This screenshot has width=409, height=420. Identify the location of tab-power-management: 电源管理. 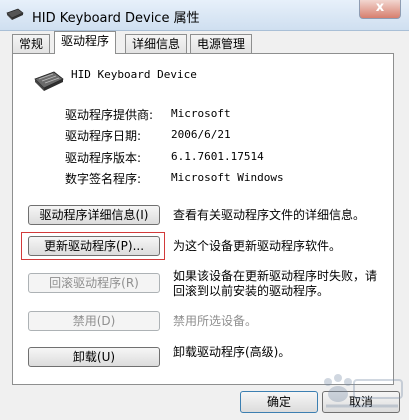
(221, 43).